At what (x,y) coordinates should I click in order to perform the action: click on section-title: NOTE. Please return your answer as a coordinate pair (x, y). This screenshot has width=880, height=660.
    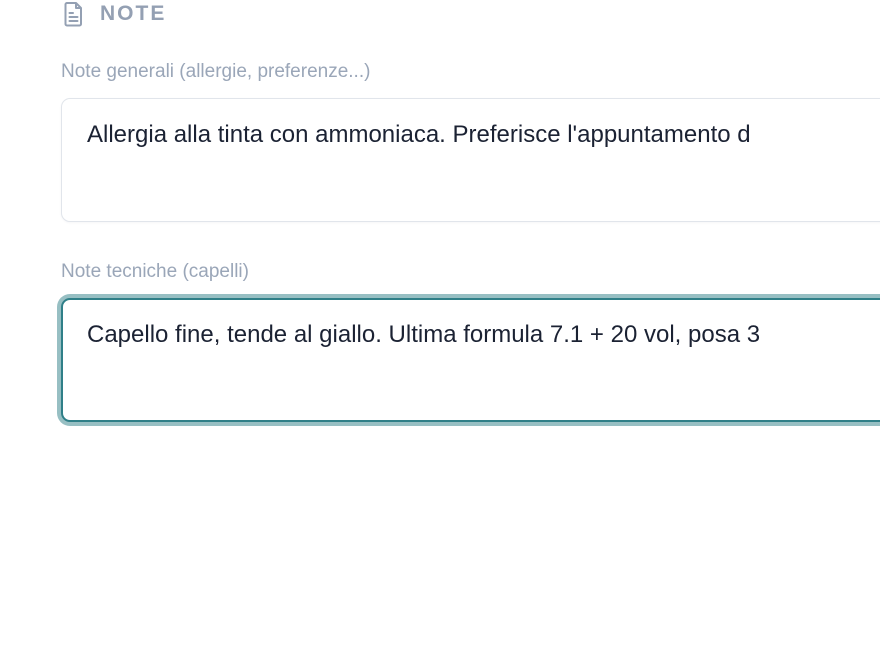
    Looking at the image, I should click on (133, 13).